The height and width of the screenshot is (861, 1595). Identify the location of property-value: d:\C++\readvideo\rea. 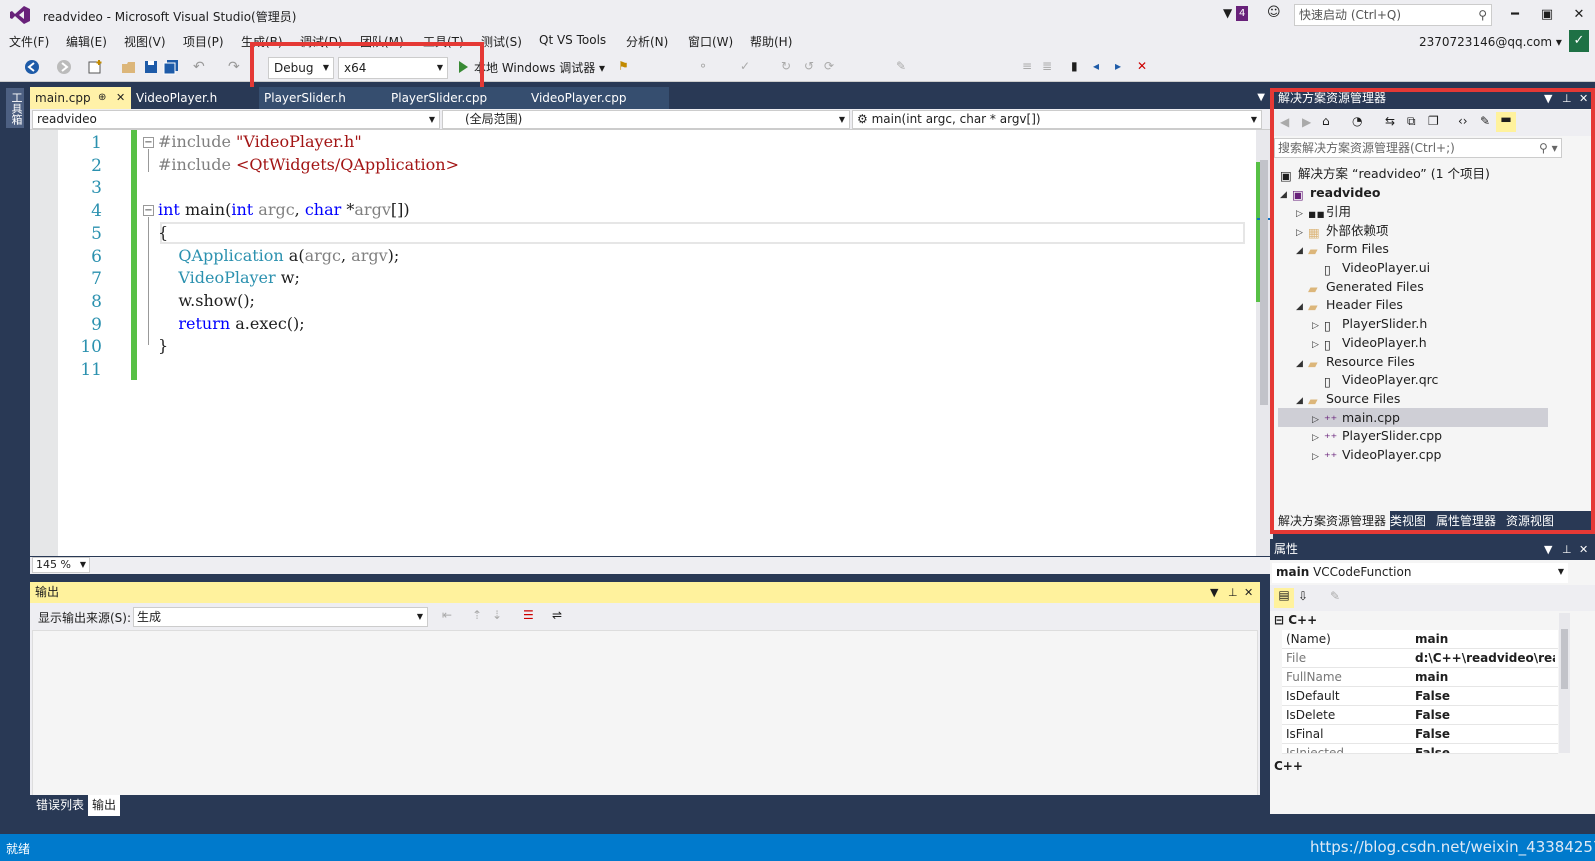
(1485, 658).